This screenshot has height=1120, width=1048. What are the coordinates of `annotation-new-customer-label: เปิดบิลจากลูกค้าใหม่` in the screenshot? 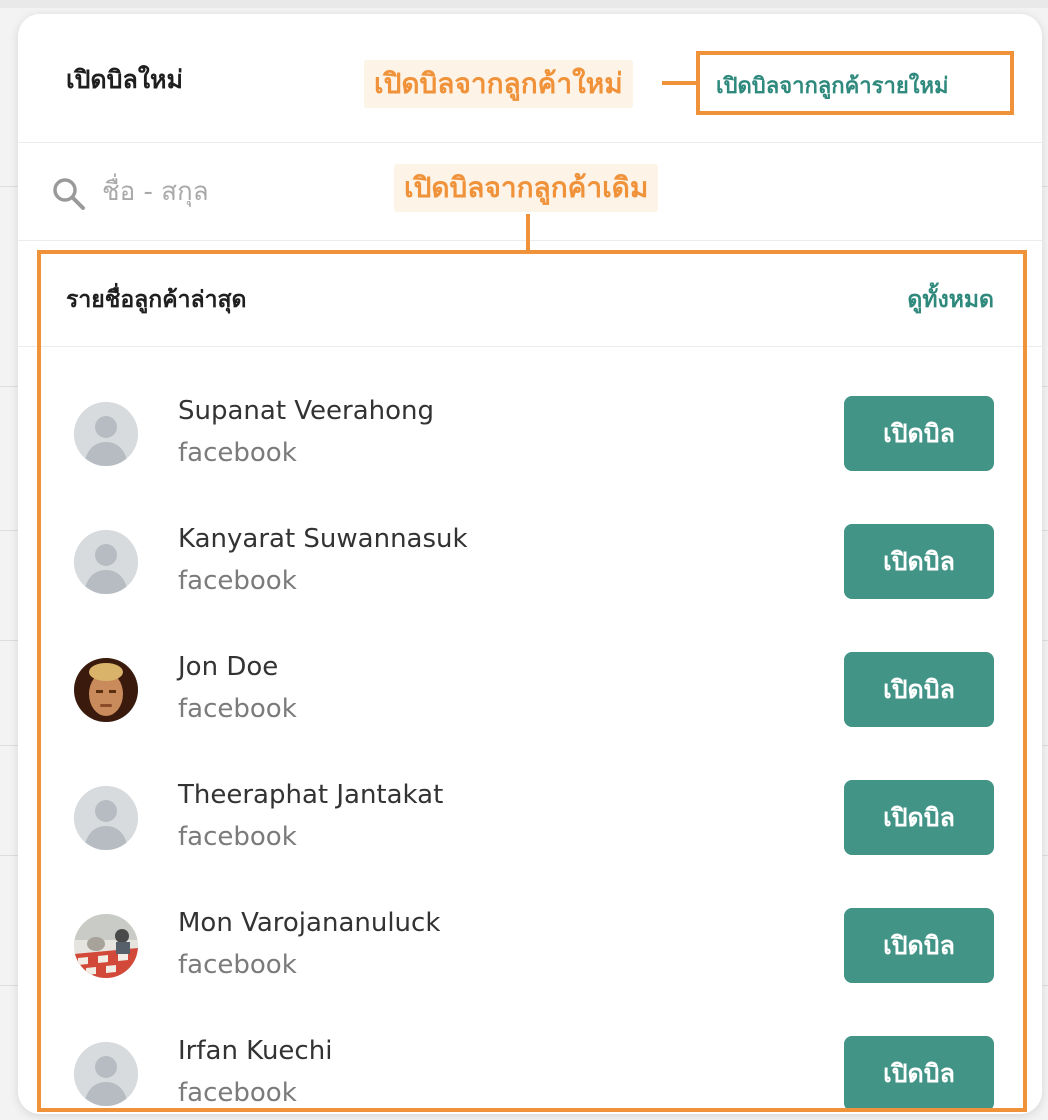 It's located at (498, 84).